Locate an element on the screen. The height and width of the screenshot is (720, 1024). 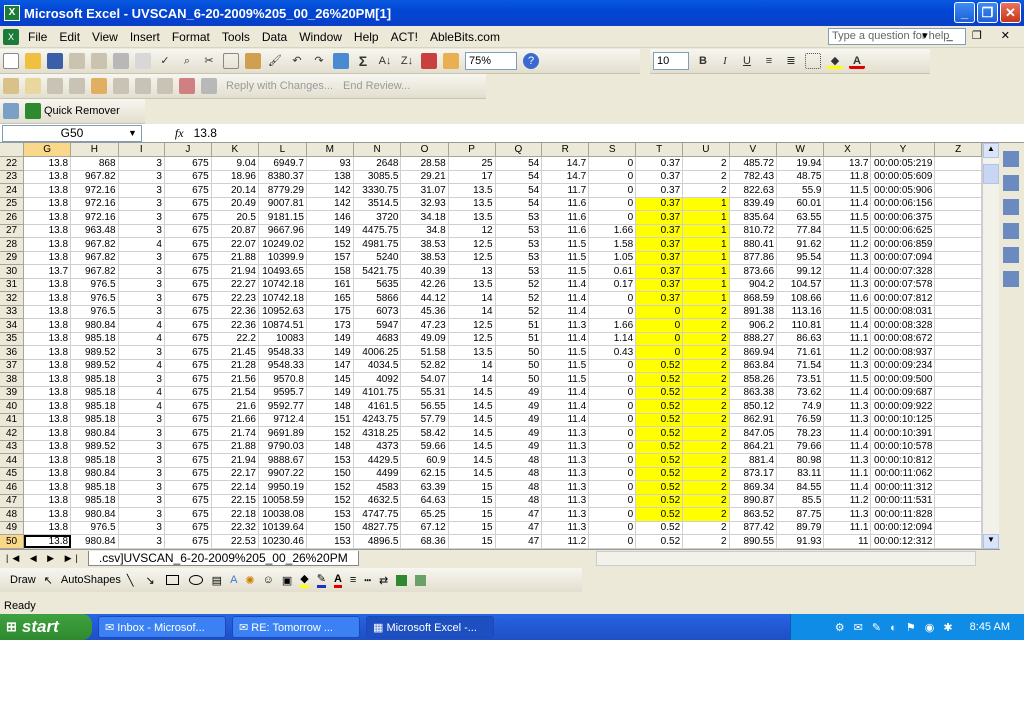
cell: 15 is located at coordinates (472, 541).